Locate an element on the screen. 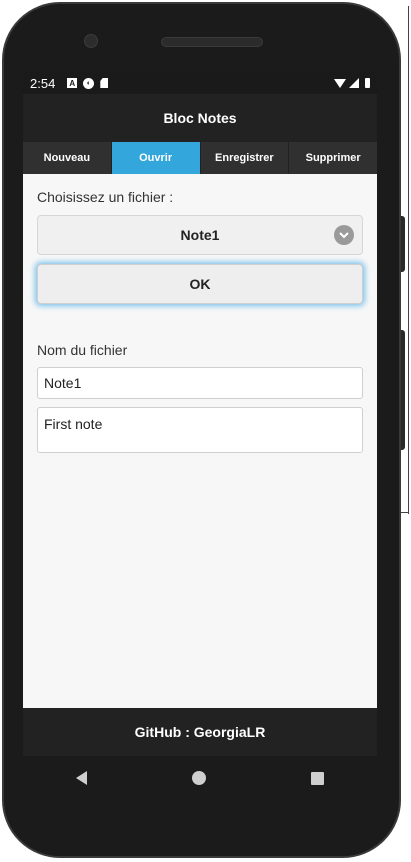 The height and width of the screenshot is (862, 411). file-select: Note1 is located at coordinates (200, 235).